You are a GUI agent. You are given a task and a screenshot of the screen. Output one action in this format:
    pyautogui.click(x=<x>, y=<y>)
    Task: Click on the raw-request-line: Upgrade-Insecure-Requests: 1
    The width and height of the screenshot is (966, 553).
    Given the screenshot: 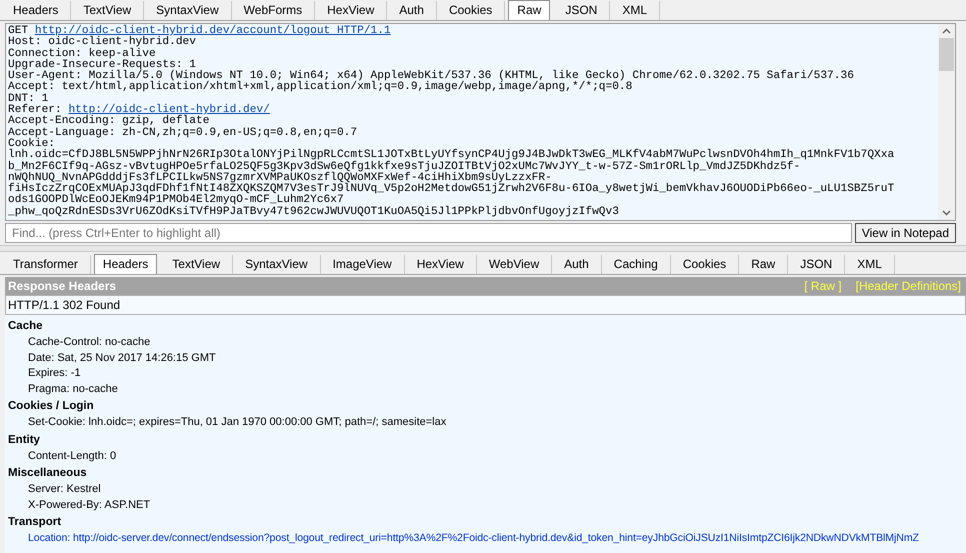 What is the action you would take?
    pyautogui.click(x=102, y=65)
    